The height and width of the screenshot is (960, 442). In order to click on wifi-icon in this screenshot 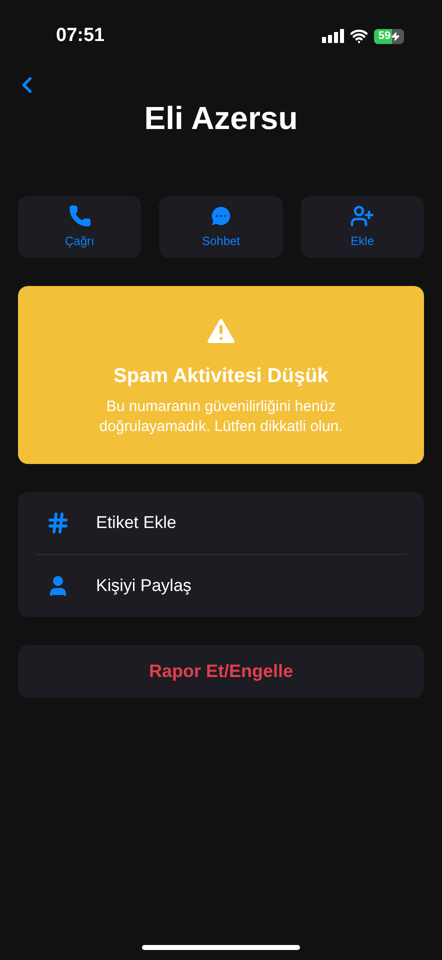, I will do `click(359, 36)`.